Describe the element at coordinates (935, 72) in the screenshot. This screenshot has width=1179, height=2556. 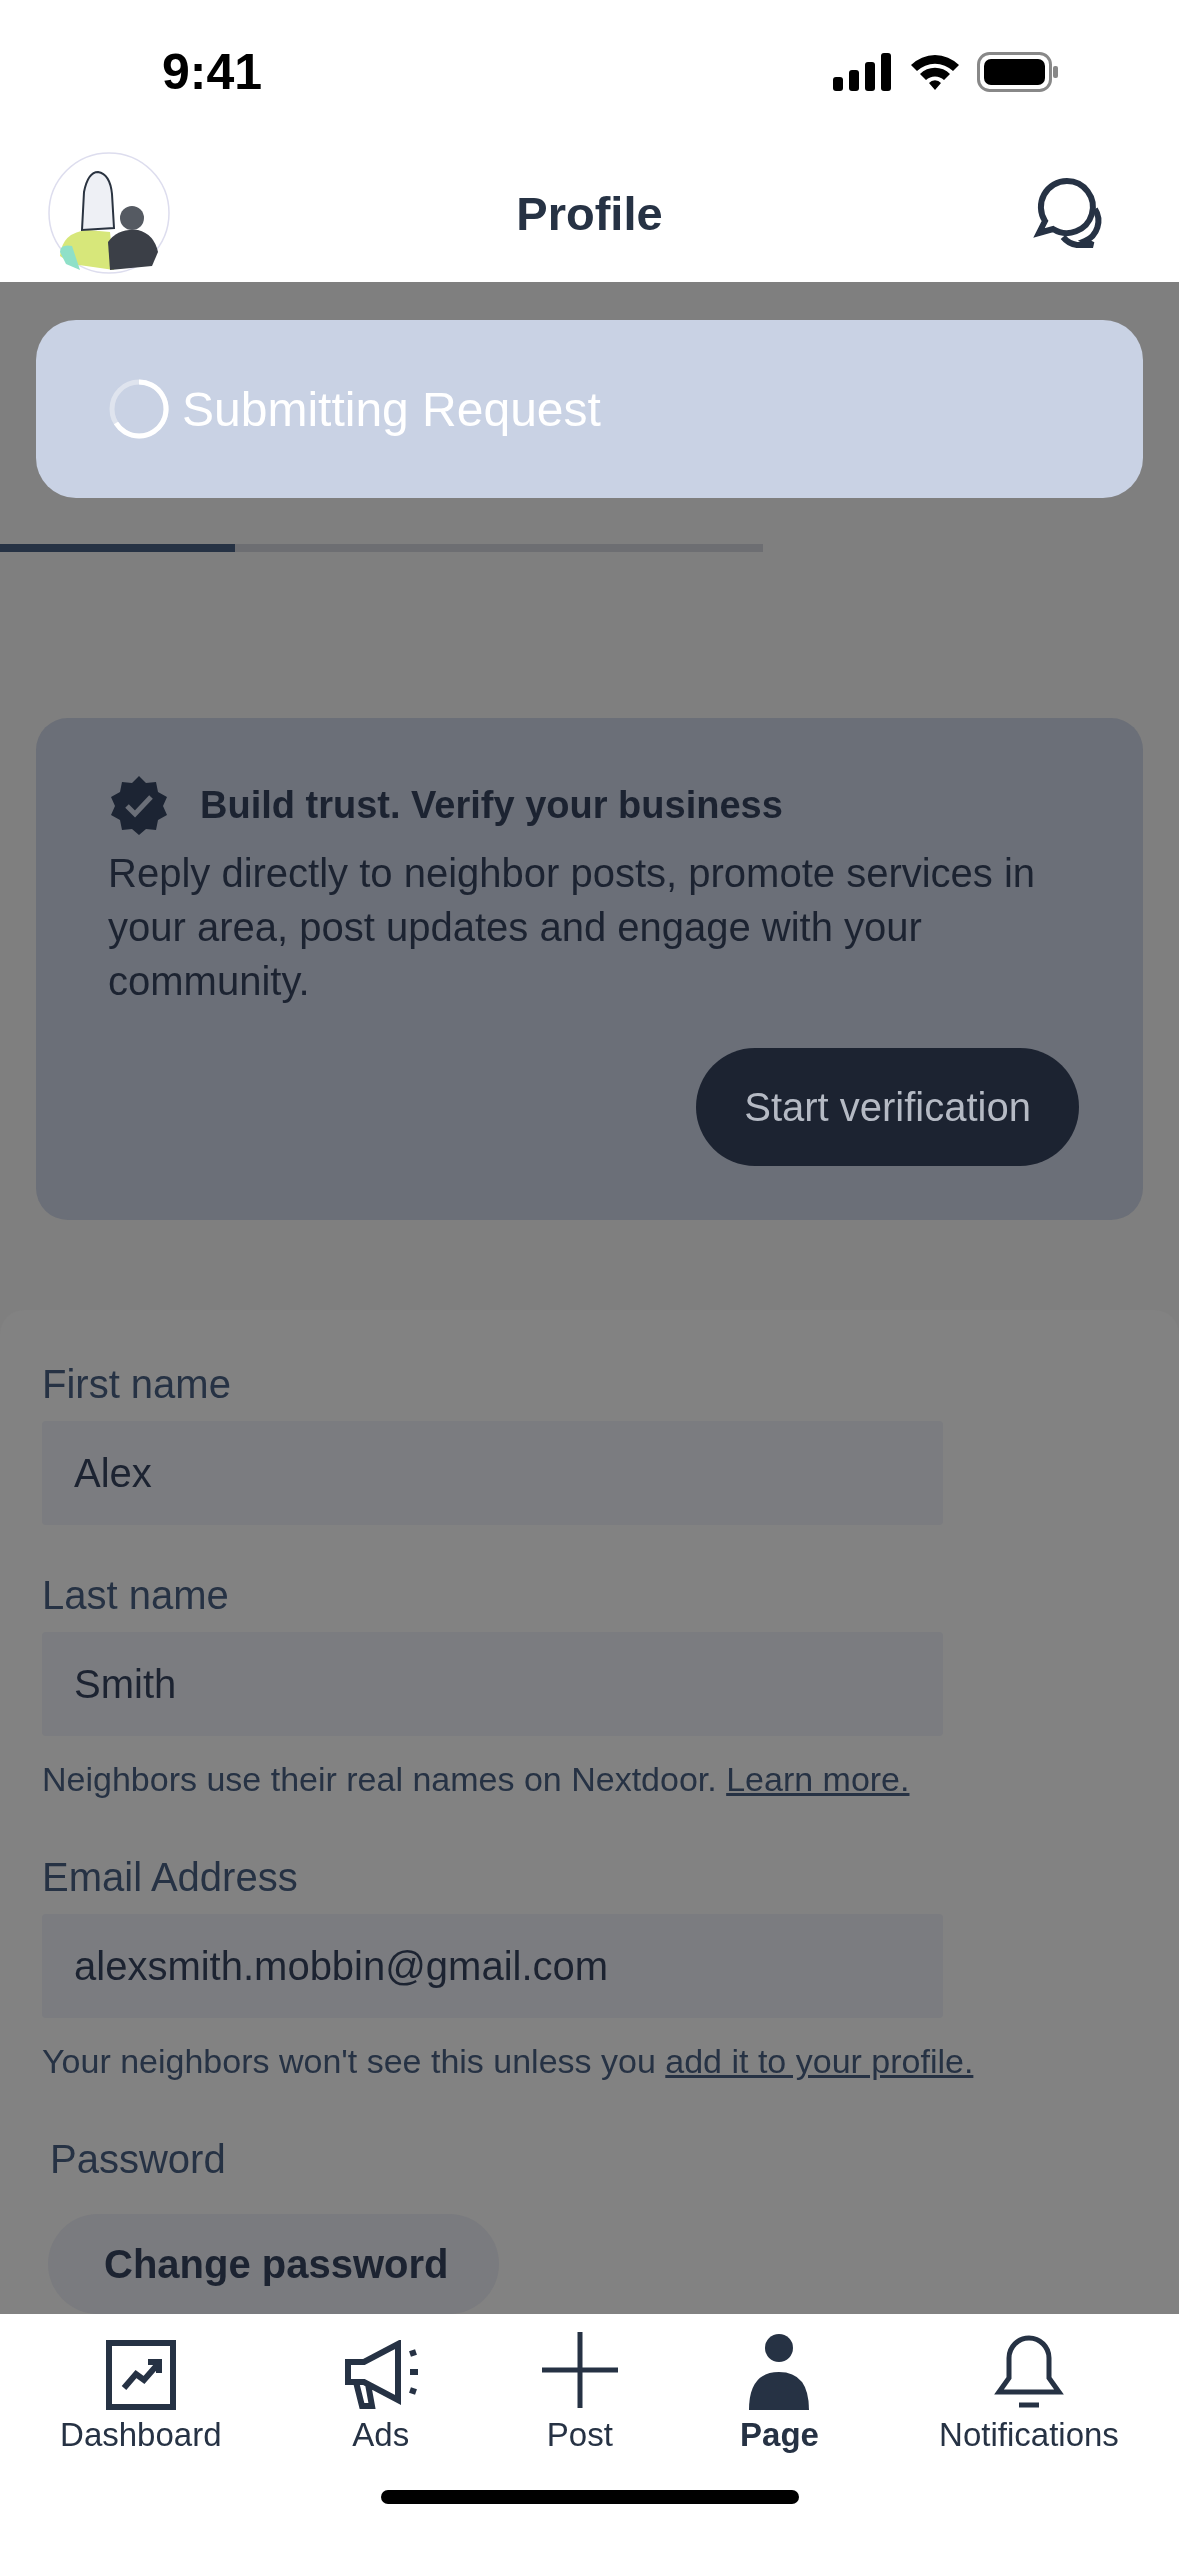
I see `wifi-icon` at that location.